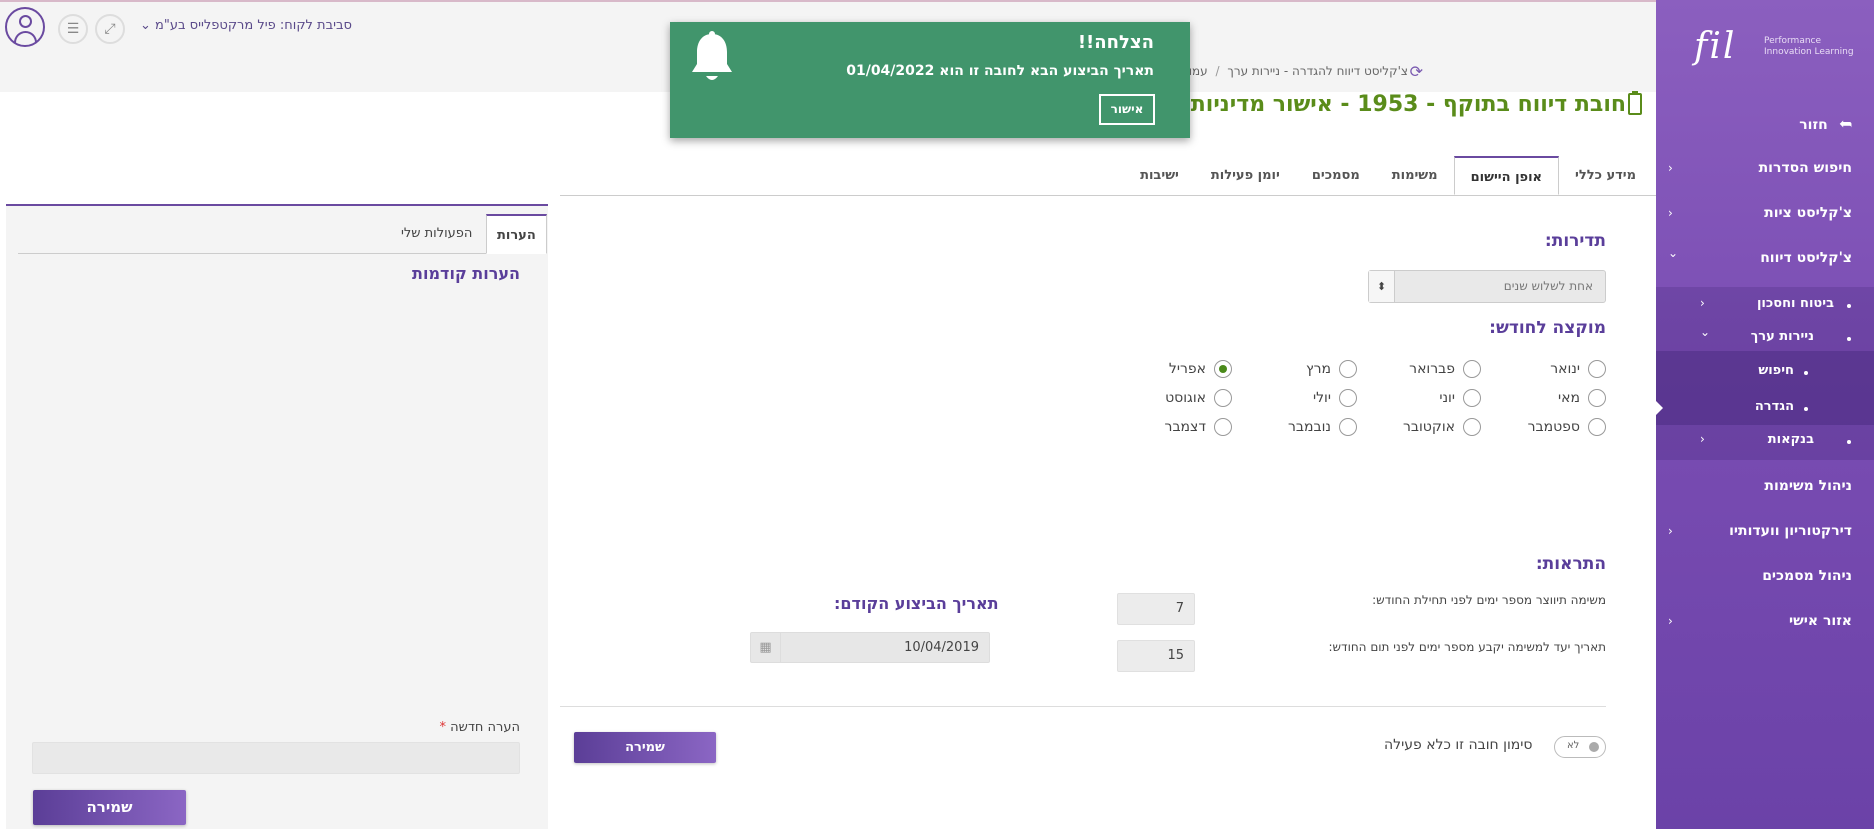  Describe the element at coordinates (1331, 369) in the screenshot. I see `month-radio-march: מרץ` at that location.